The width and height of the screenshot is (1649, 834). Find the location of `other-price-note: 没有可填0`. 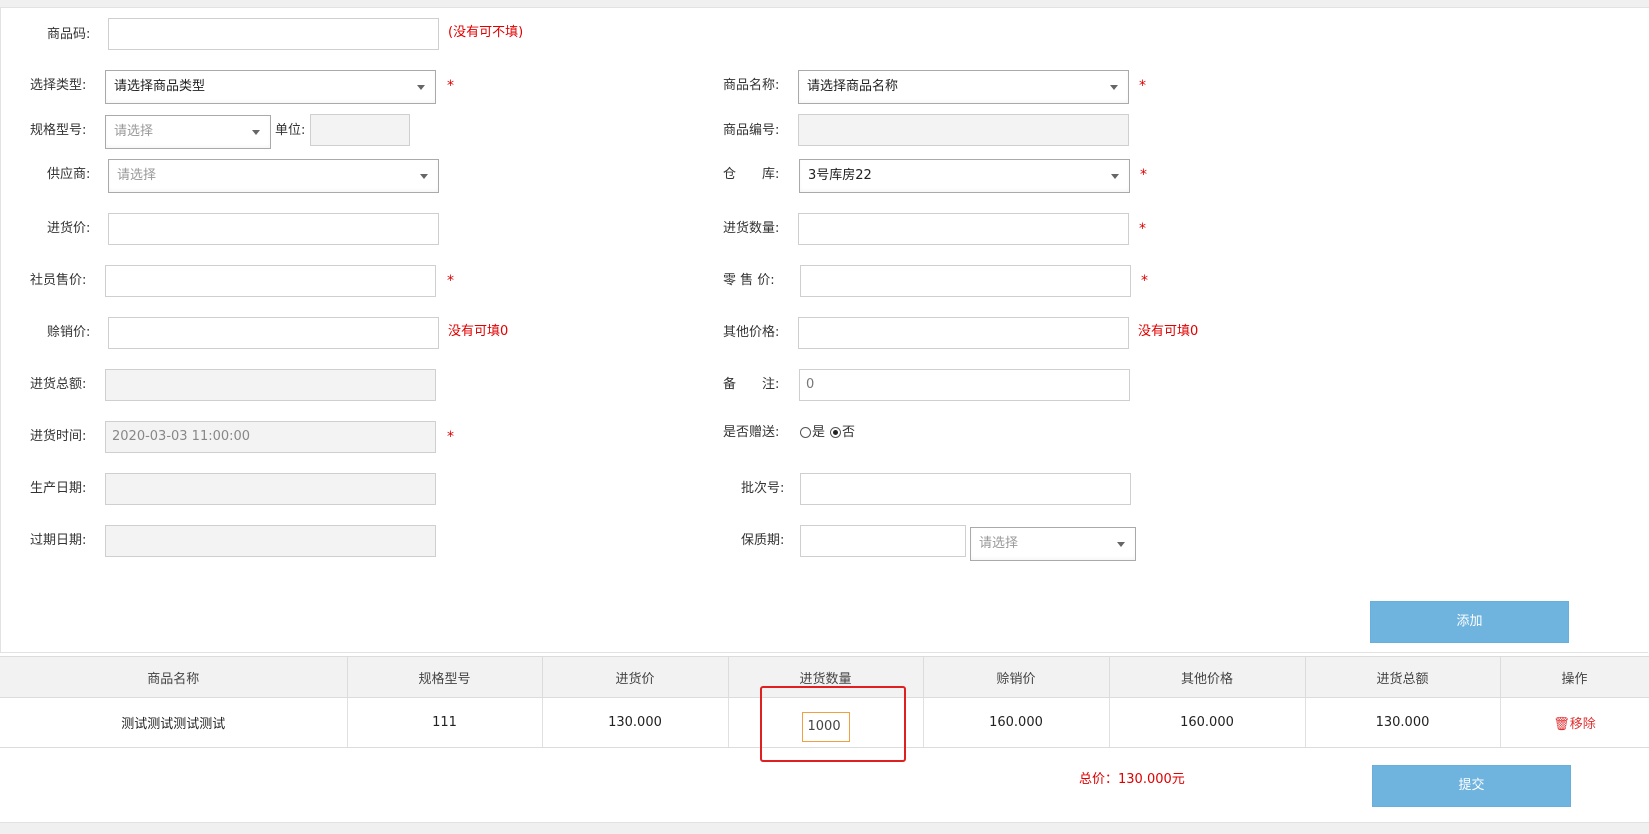

other-price-note: 没有可填0 is located at coordinates (1168, 331).